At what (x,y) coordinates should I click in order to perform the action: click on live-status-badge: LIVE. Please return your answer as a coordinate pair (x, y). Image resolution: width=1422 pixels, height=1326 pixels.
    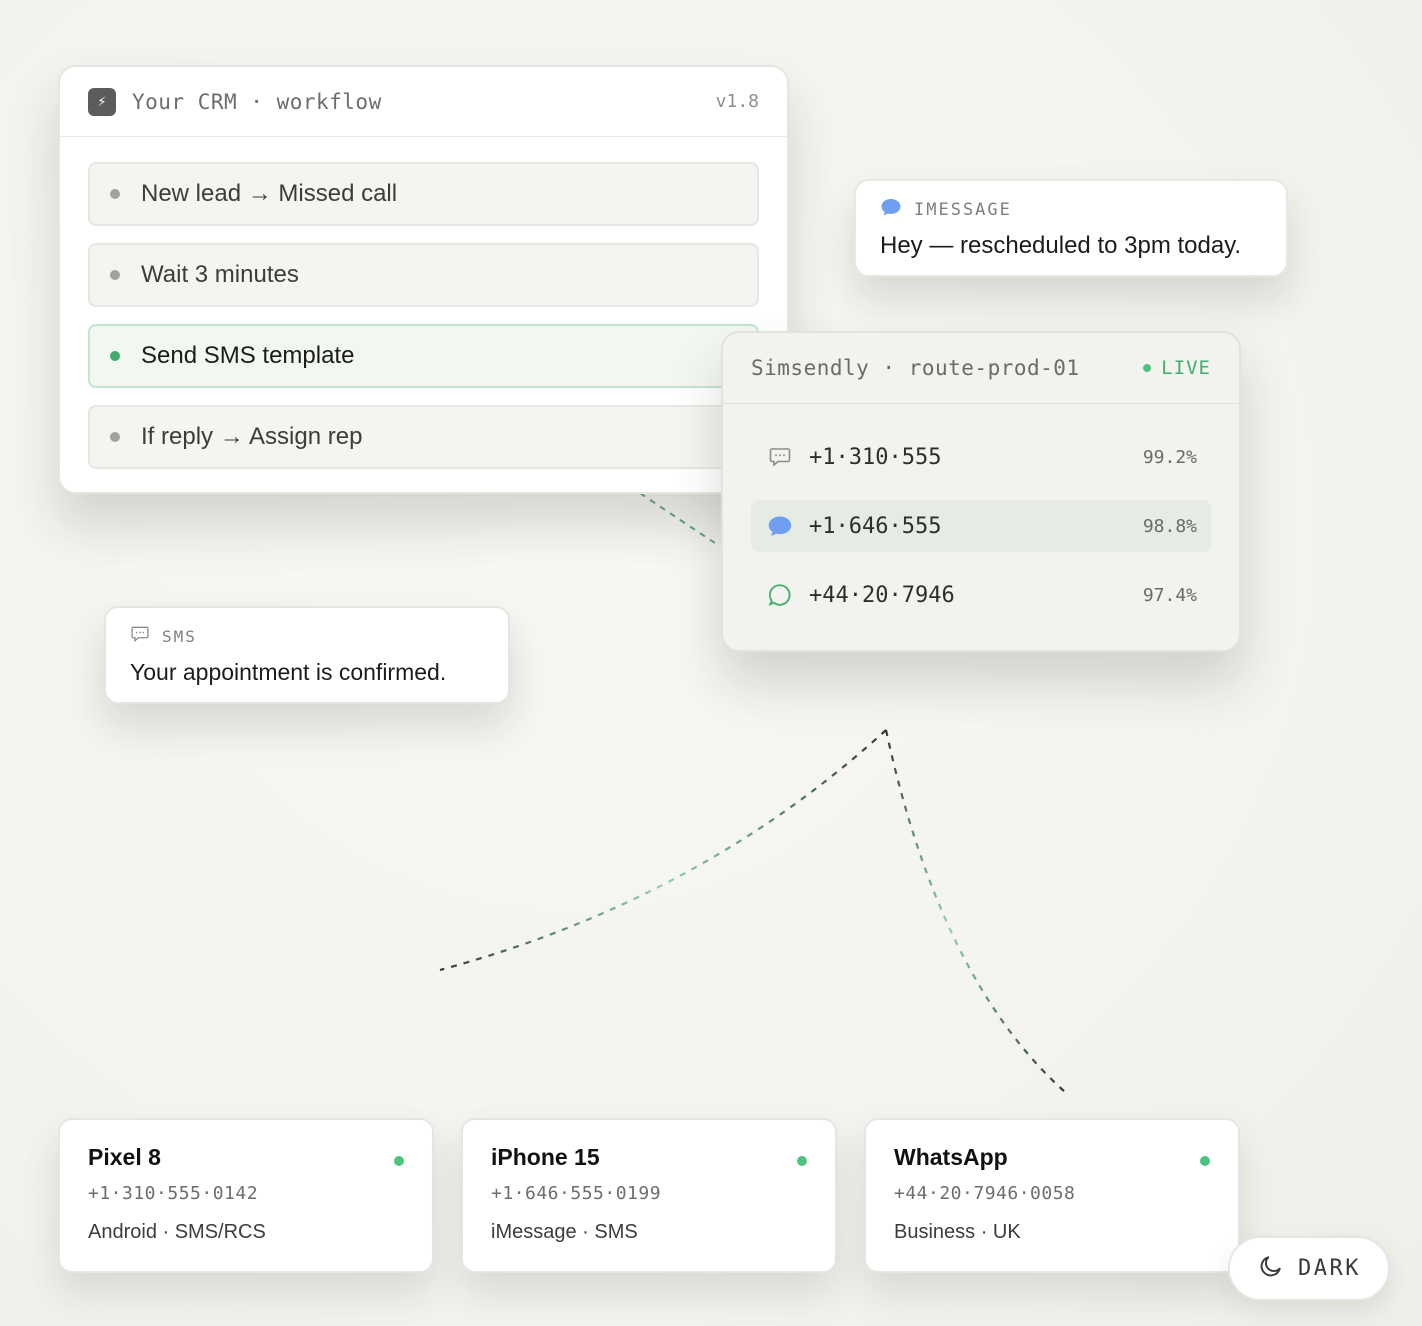
    Looking at the image, I should click on (1177, 368).